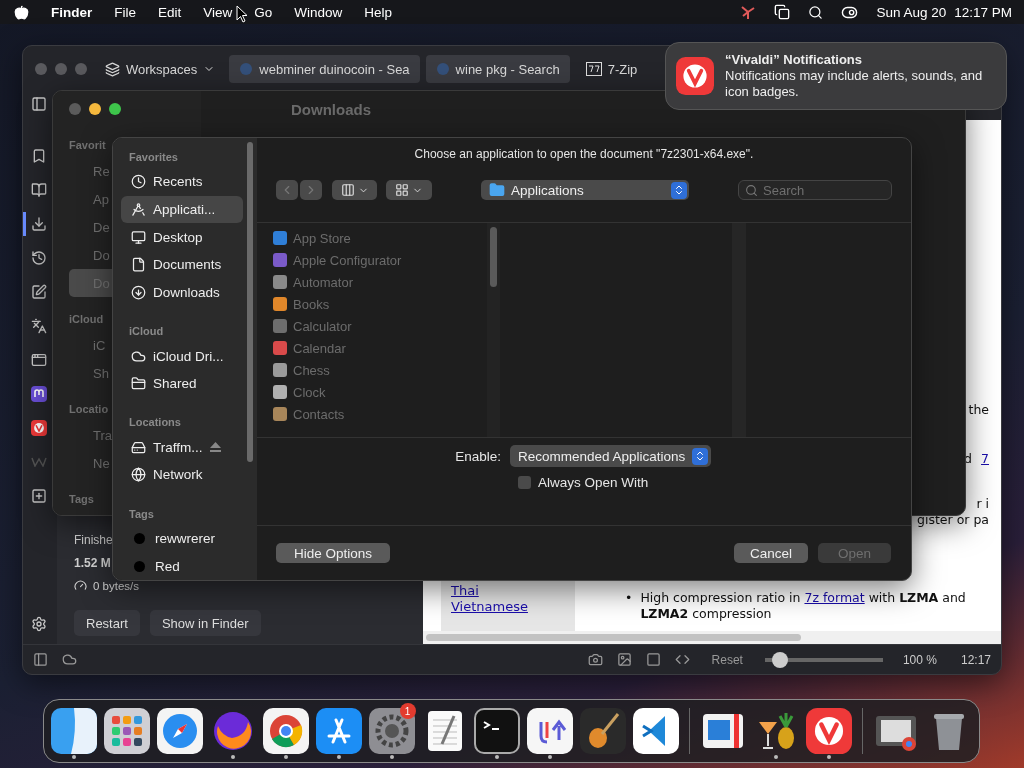  Describe the element at coordinates (250, 302) in the screenshot. I see `scrollbar-thumb` at that location.